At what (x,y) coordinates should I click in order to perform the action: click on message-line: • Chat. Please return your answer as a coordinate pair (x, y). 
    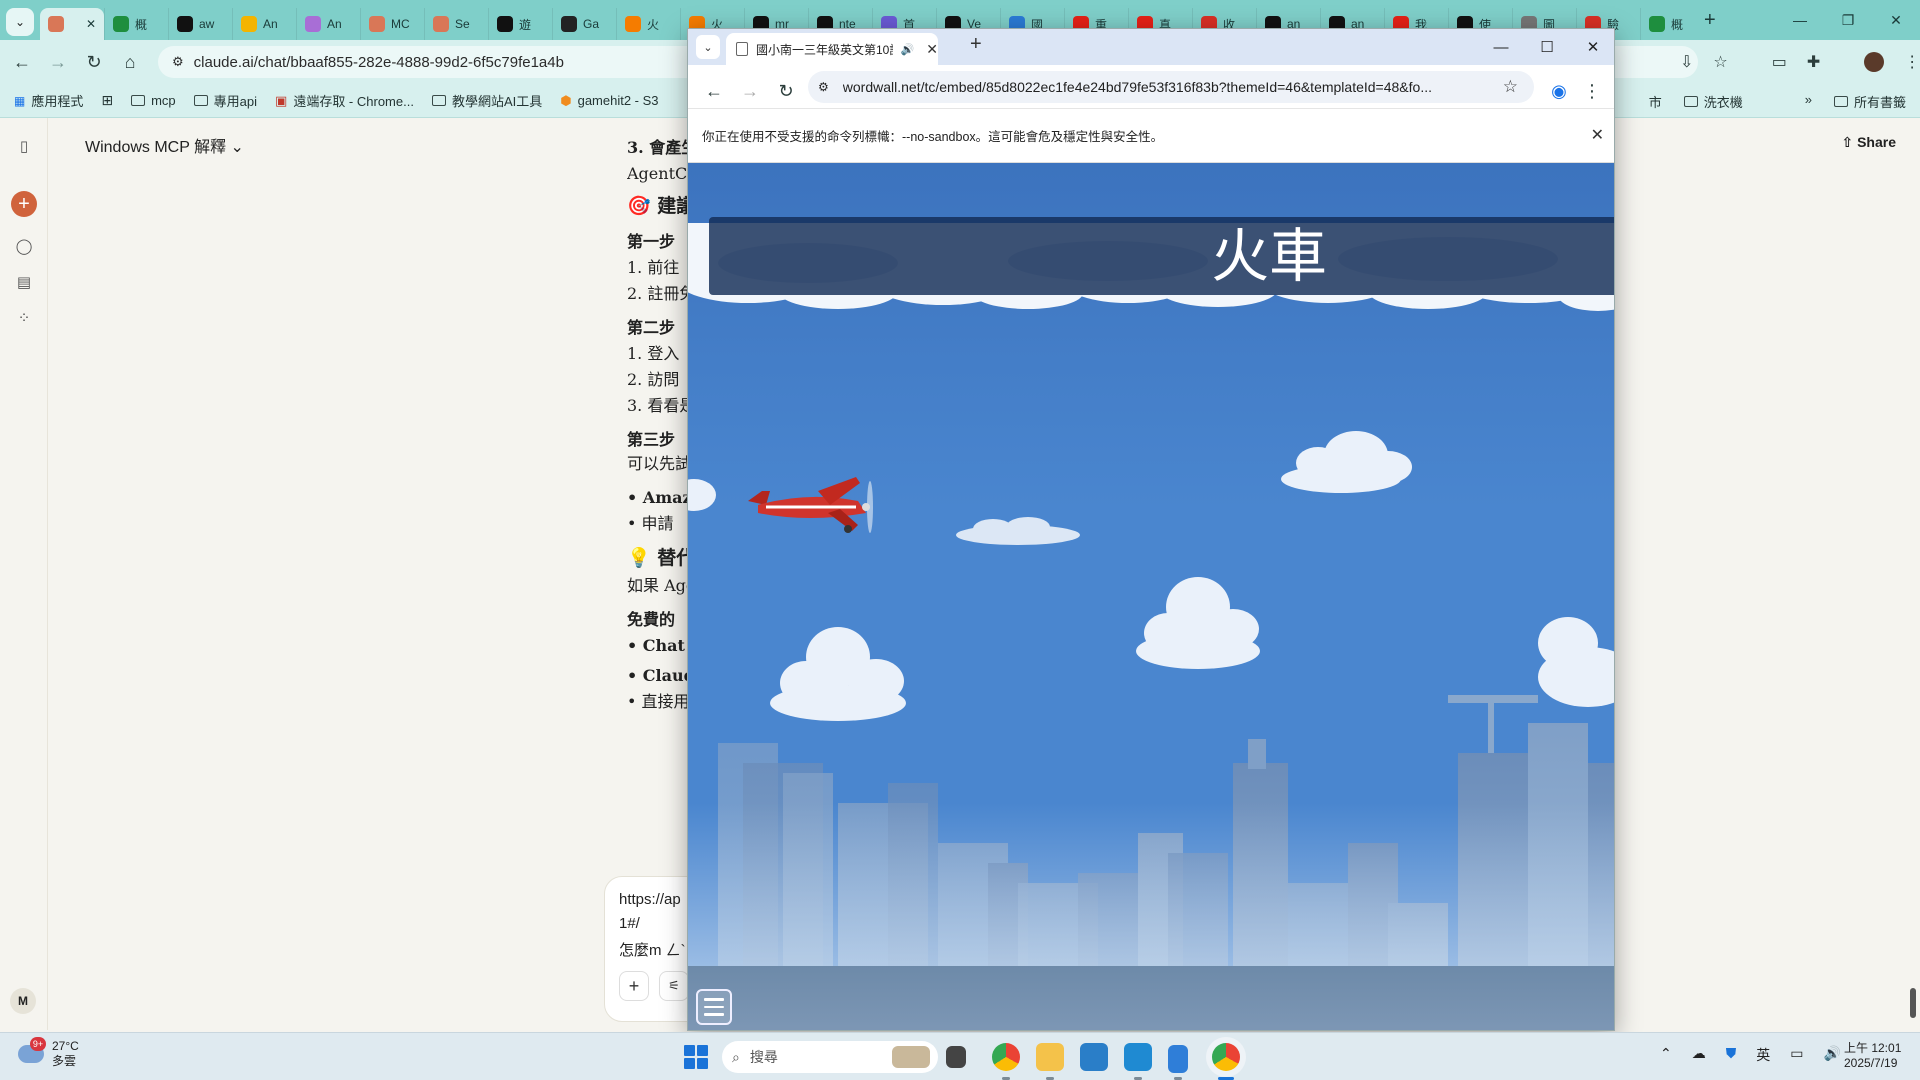
    Looking at the image, I should click on (656, 645).